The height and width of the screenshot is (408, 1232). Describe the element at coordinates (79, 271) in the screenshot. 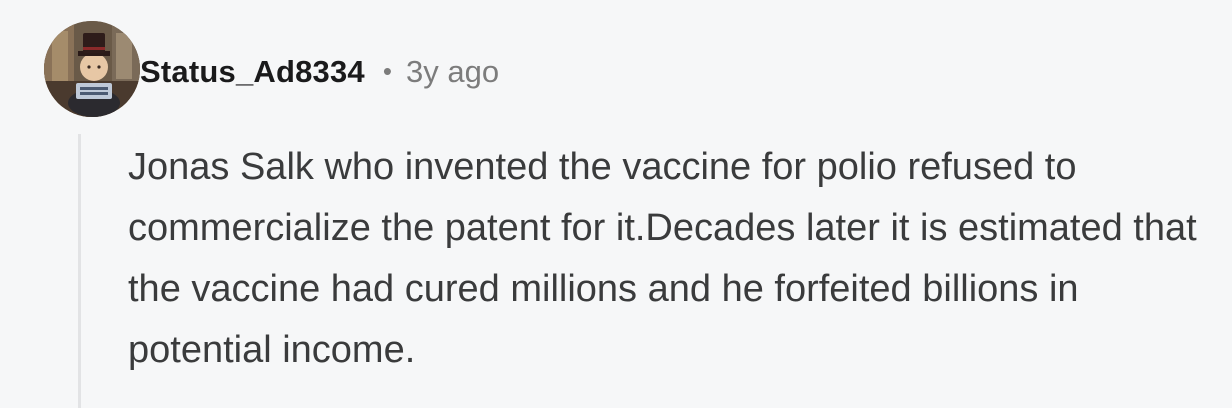

I see `thread-collapse-line` at that location.